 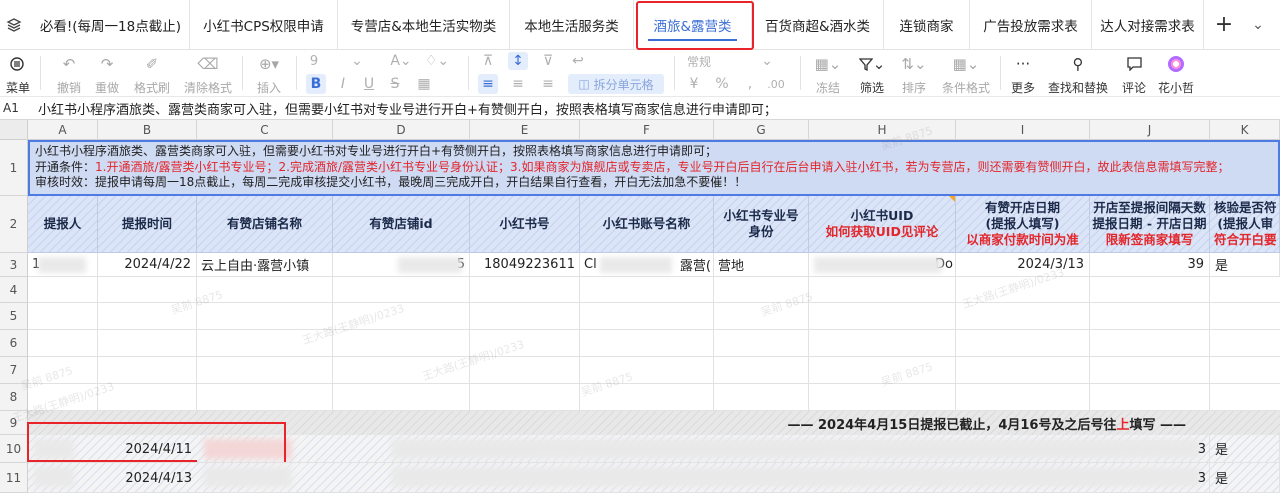 What do you see at coordinates (761, 224) in the screenshot?
I see `header-xhs-identity: 小红书专业号身份` at bounding box center [761, 224].